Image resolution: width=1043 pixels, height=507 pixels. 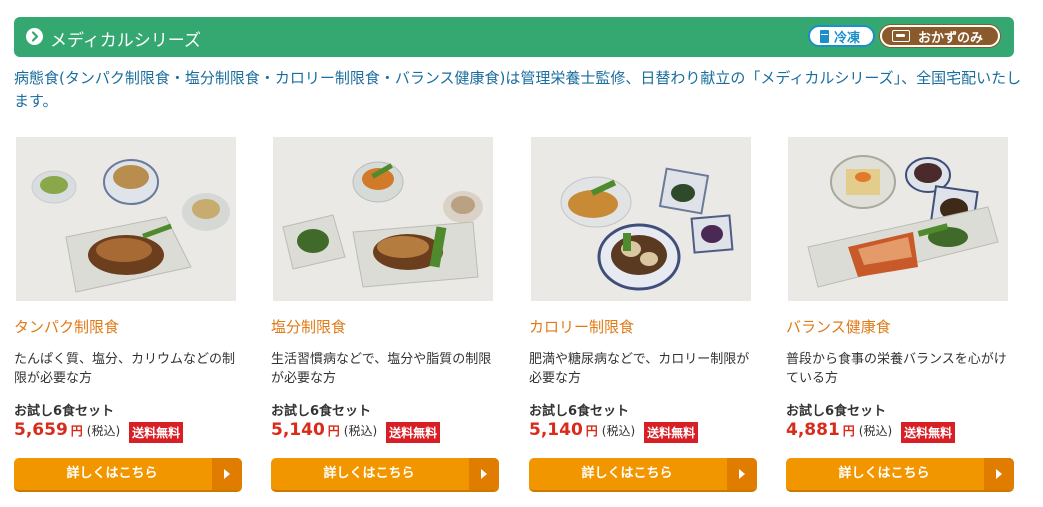 I want to click on frozen-badge: 冷凍, so click(x=841, y=36).